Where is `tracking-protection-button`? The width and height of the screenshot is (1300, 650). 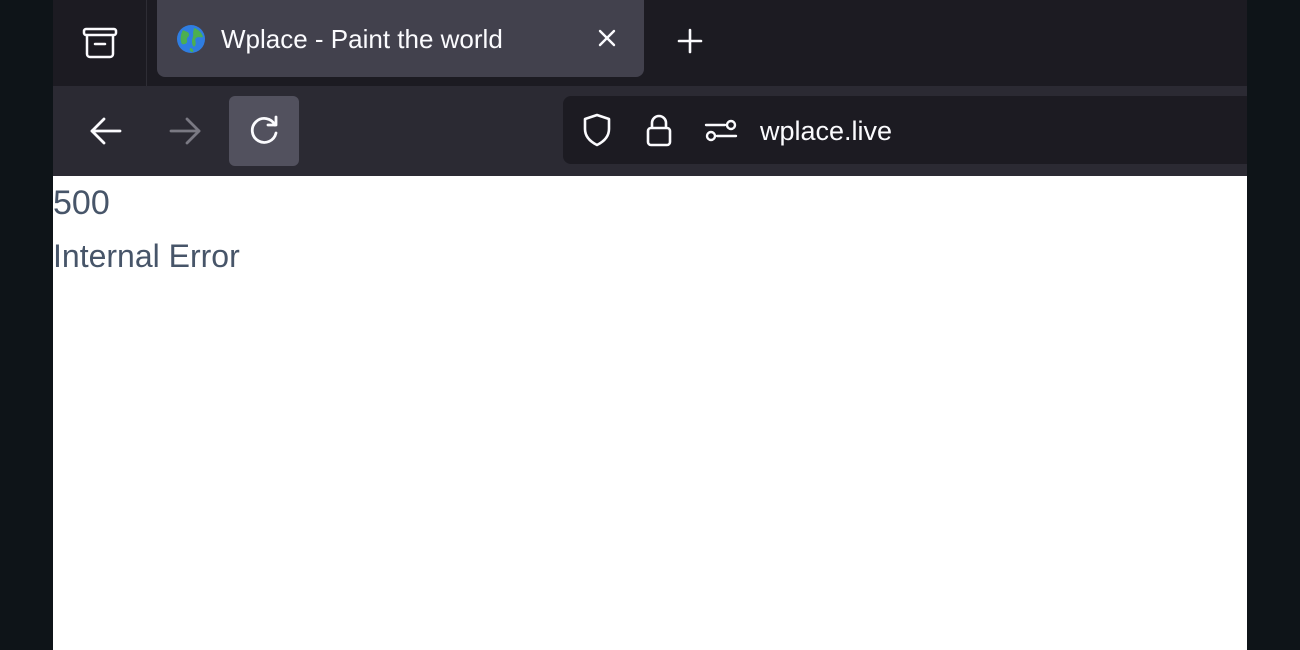
tracking-protection-button is located at coordinates (597, 130).